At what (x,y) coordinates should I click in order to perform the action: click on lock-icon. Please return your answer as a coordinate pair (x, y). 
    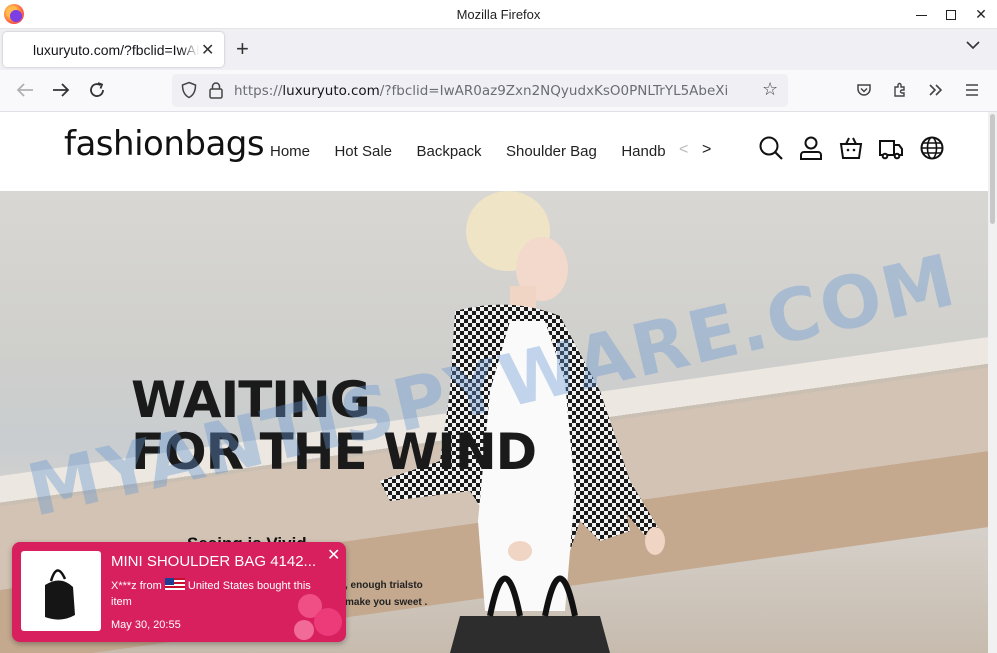
    Looking at the image, I should click on (216, 90).